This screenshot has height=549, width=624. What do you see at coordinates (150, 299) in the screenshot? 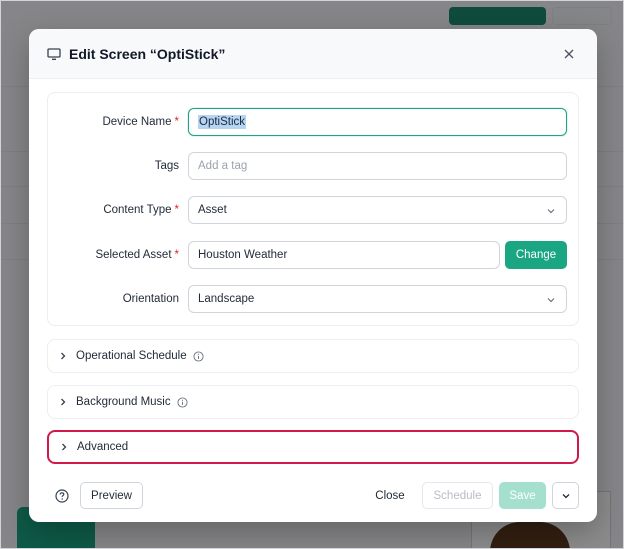
I see `orientation-label-text: Orientation` at bounding box center [150, 299].